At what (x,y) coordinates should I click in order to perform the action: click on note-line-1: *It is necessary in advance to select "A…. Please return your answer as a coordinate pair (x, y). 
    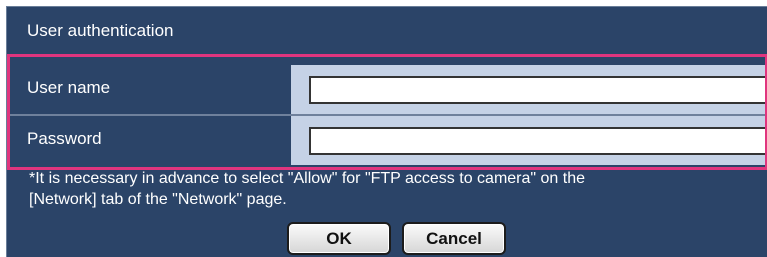
    Looking at the image, I should click on (307, 178).